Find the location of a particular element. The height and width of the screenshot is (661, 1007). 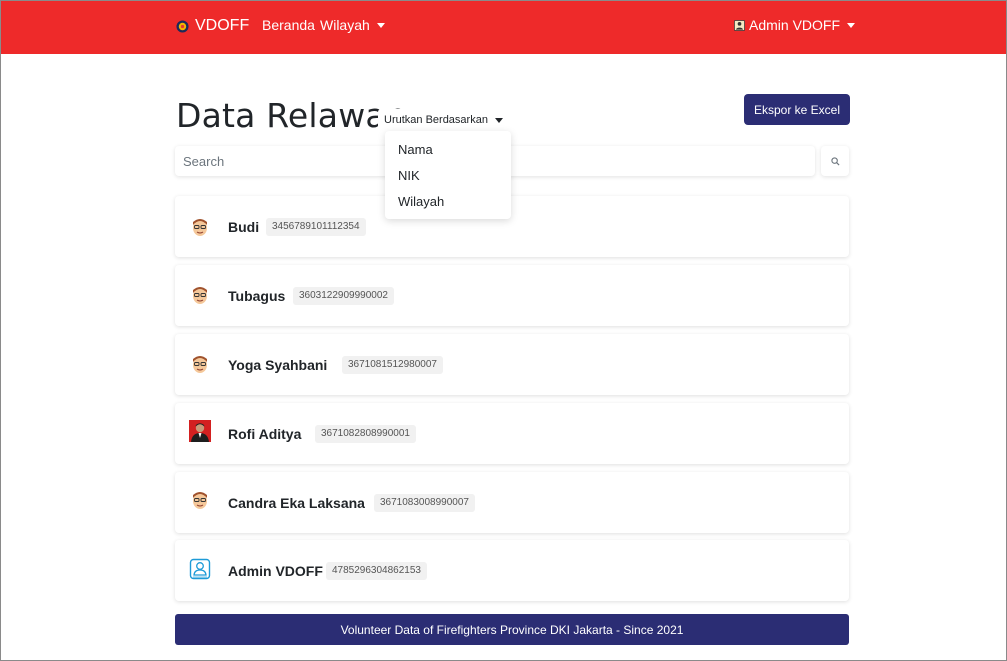

volunteer-name: Tubagus is located at coordinates (257, 296).